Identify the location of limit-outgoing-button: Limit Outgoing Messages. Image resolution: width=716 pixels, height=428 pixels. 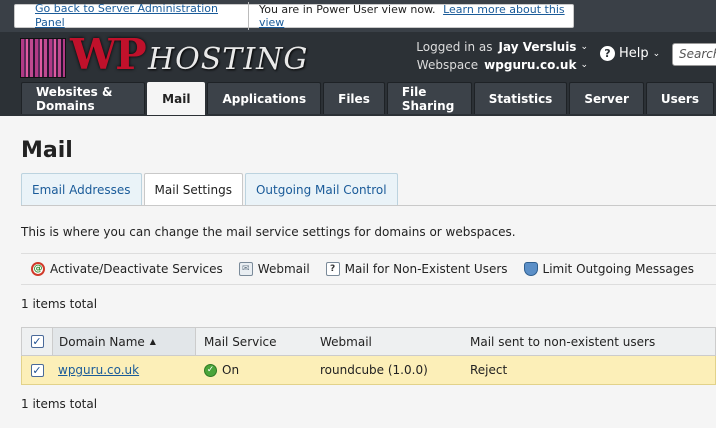
(609, 269).